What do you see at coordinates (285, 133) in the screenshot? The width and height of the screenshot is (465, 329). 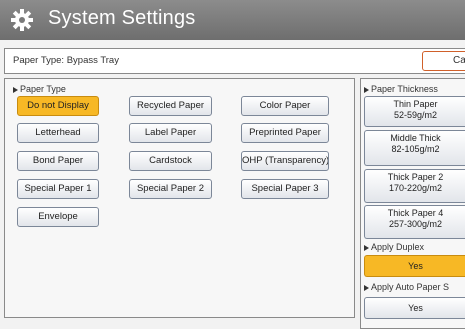 I see `paper-type-button-preprinted: Preprinted Paper` at bounding box center [285, 133].